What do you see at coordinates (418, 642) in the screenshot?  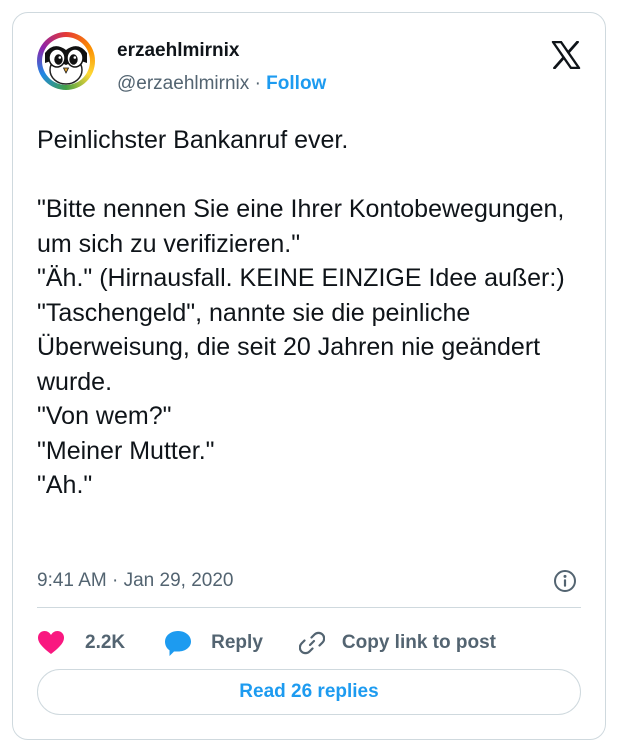 I see `copy-link-label: Copy link to post` at bounding box center [418, 642].